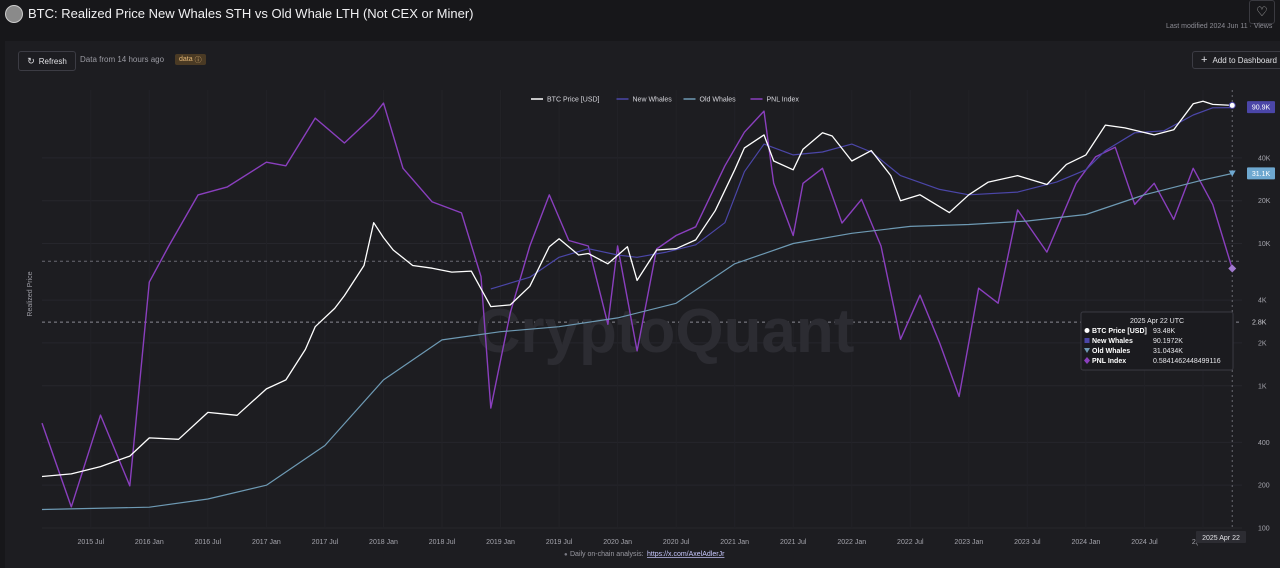 The width and height of the screenshot is (1280, 568). I want to click on last-value-label: 90.9K, so click(1261, 108).